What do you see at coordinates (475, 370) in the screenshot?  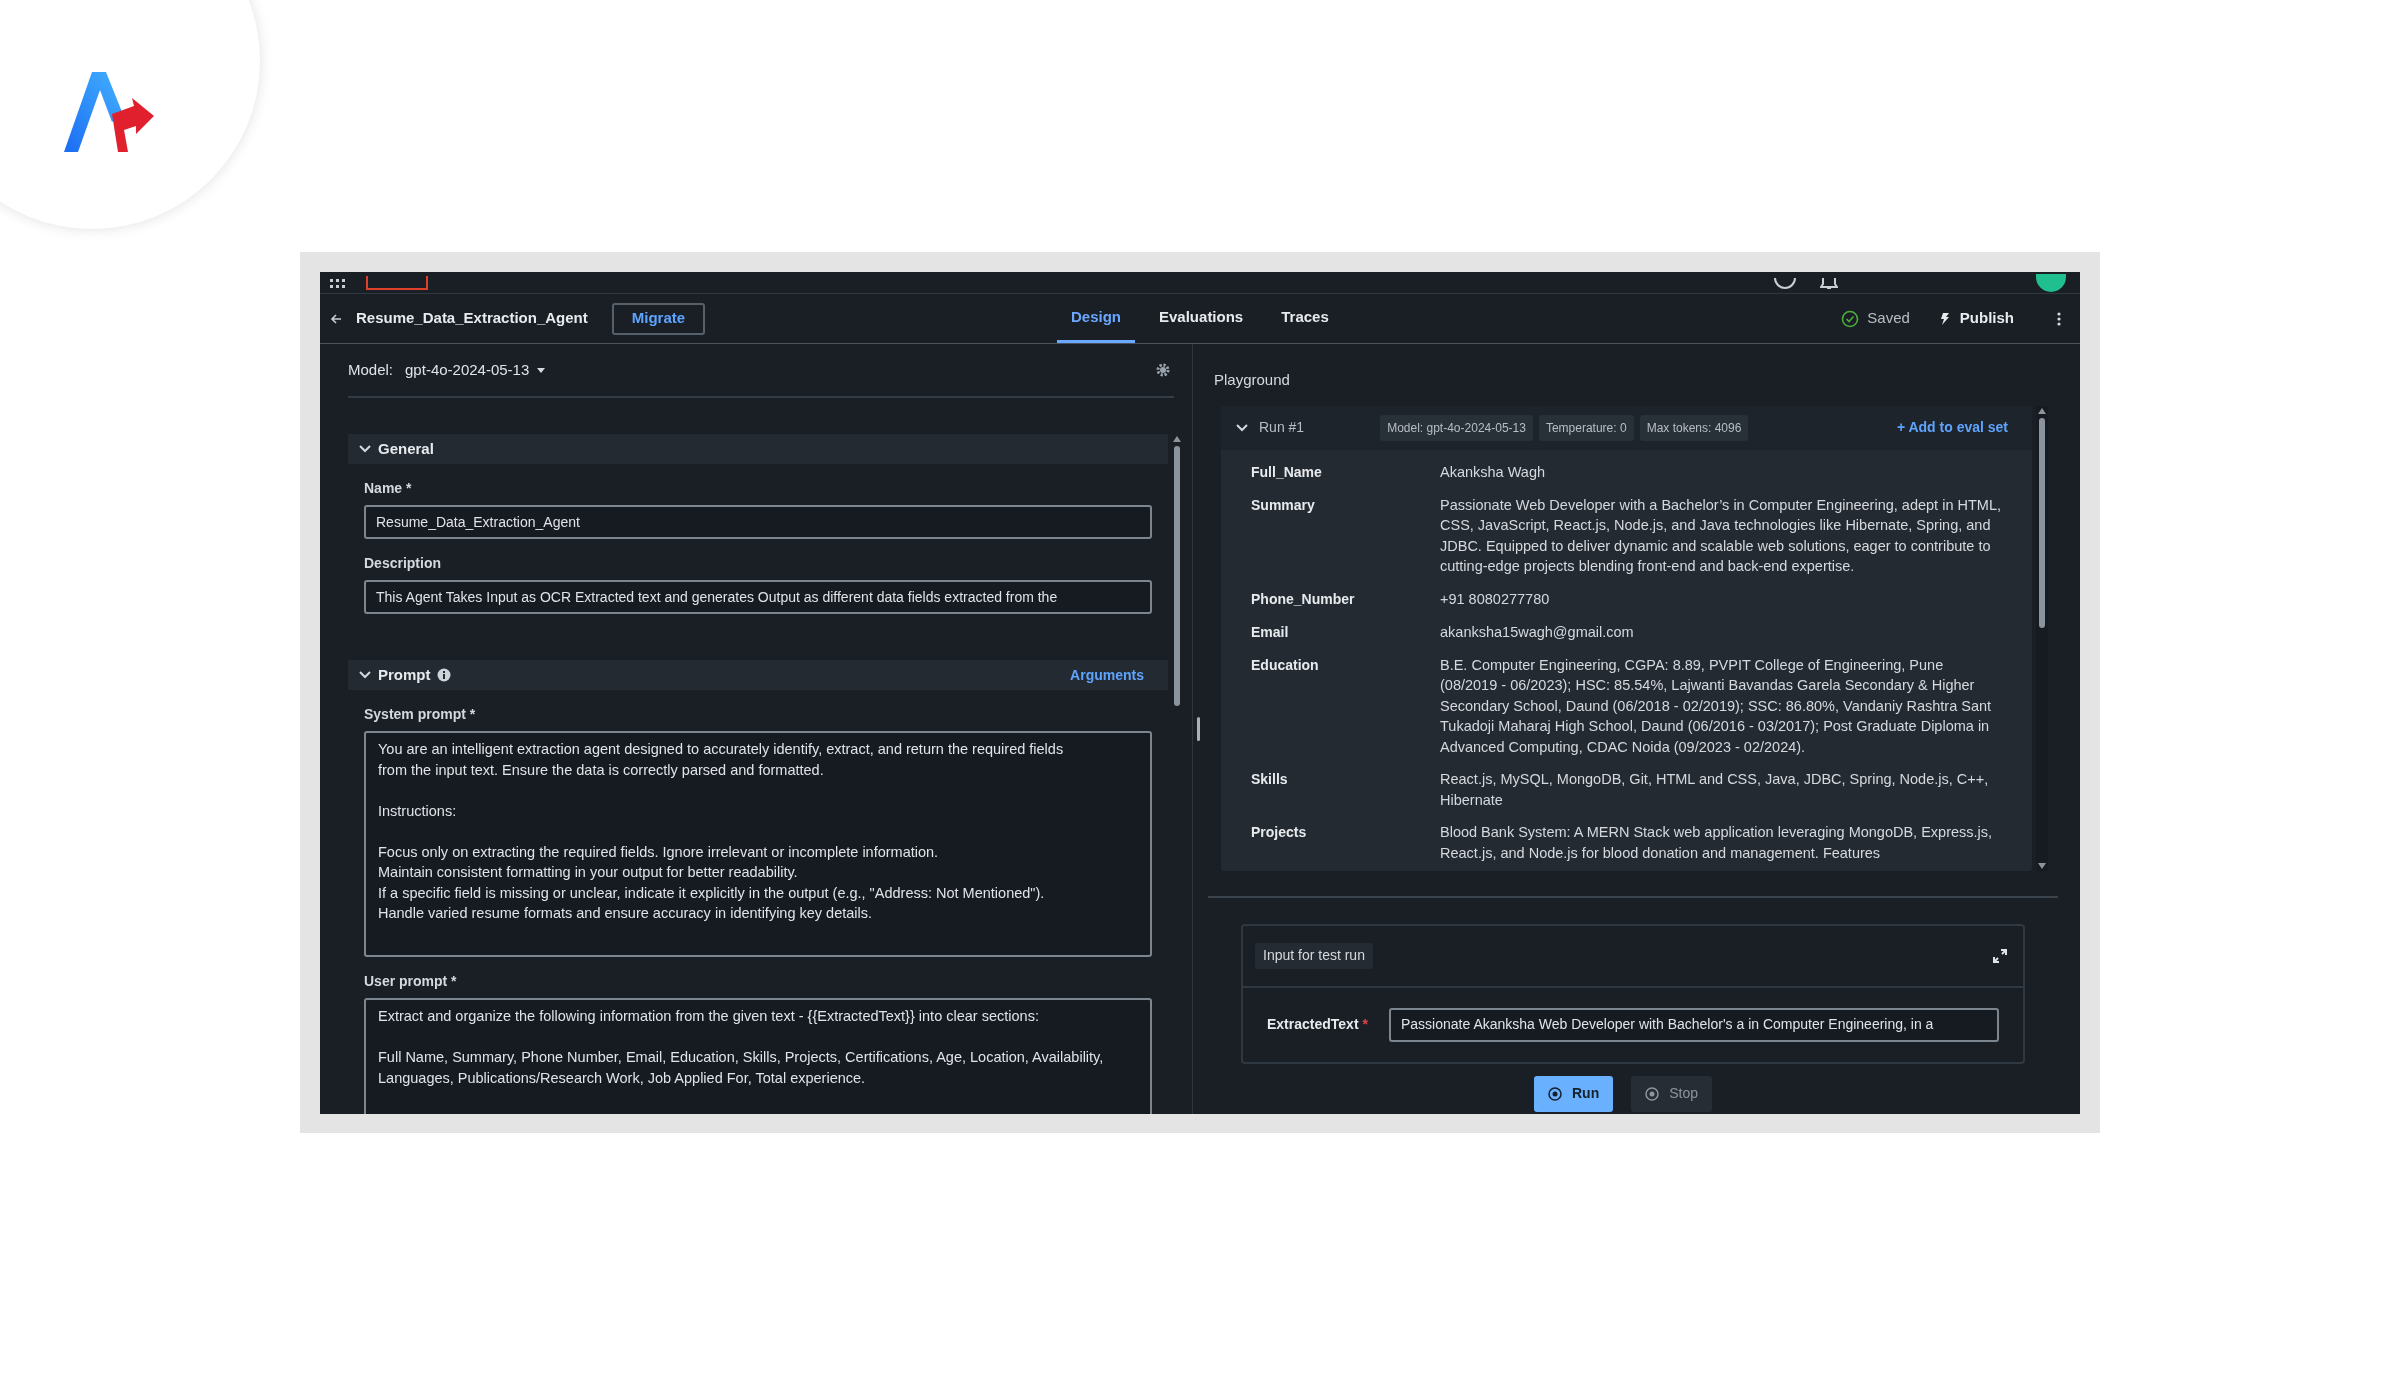 I see `model-dropdown: gpt-4o-2024-05-13` at bounding box center [475, 370].